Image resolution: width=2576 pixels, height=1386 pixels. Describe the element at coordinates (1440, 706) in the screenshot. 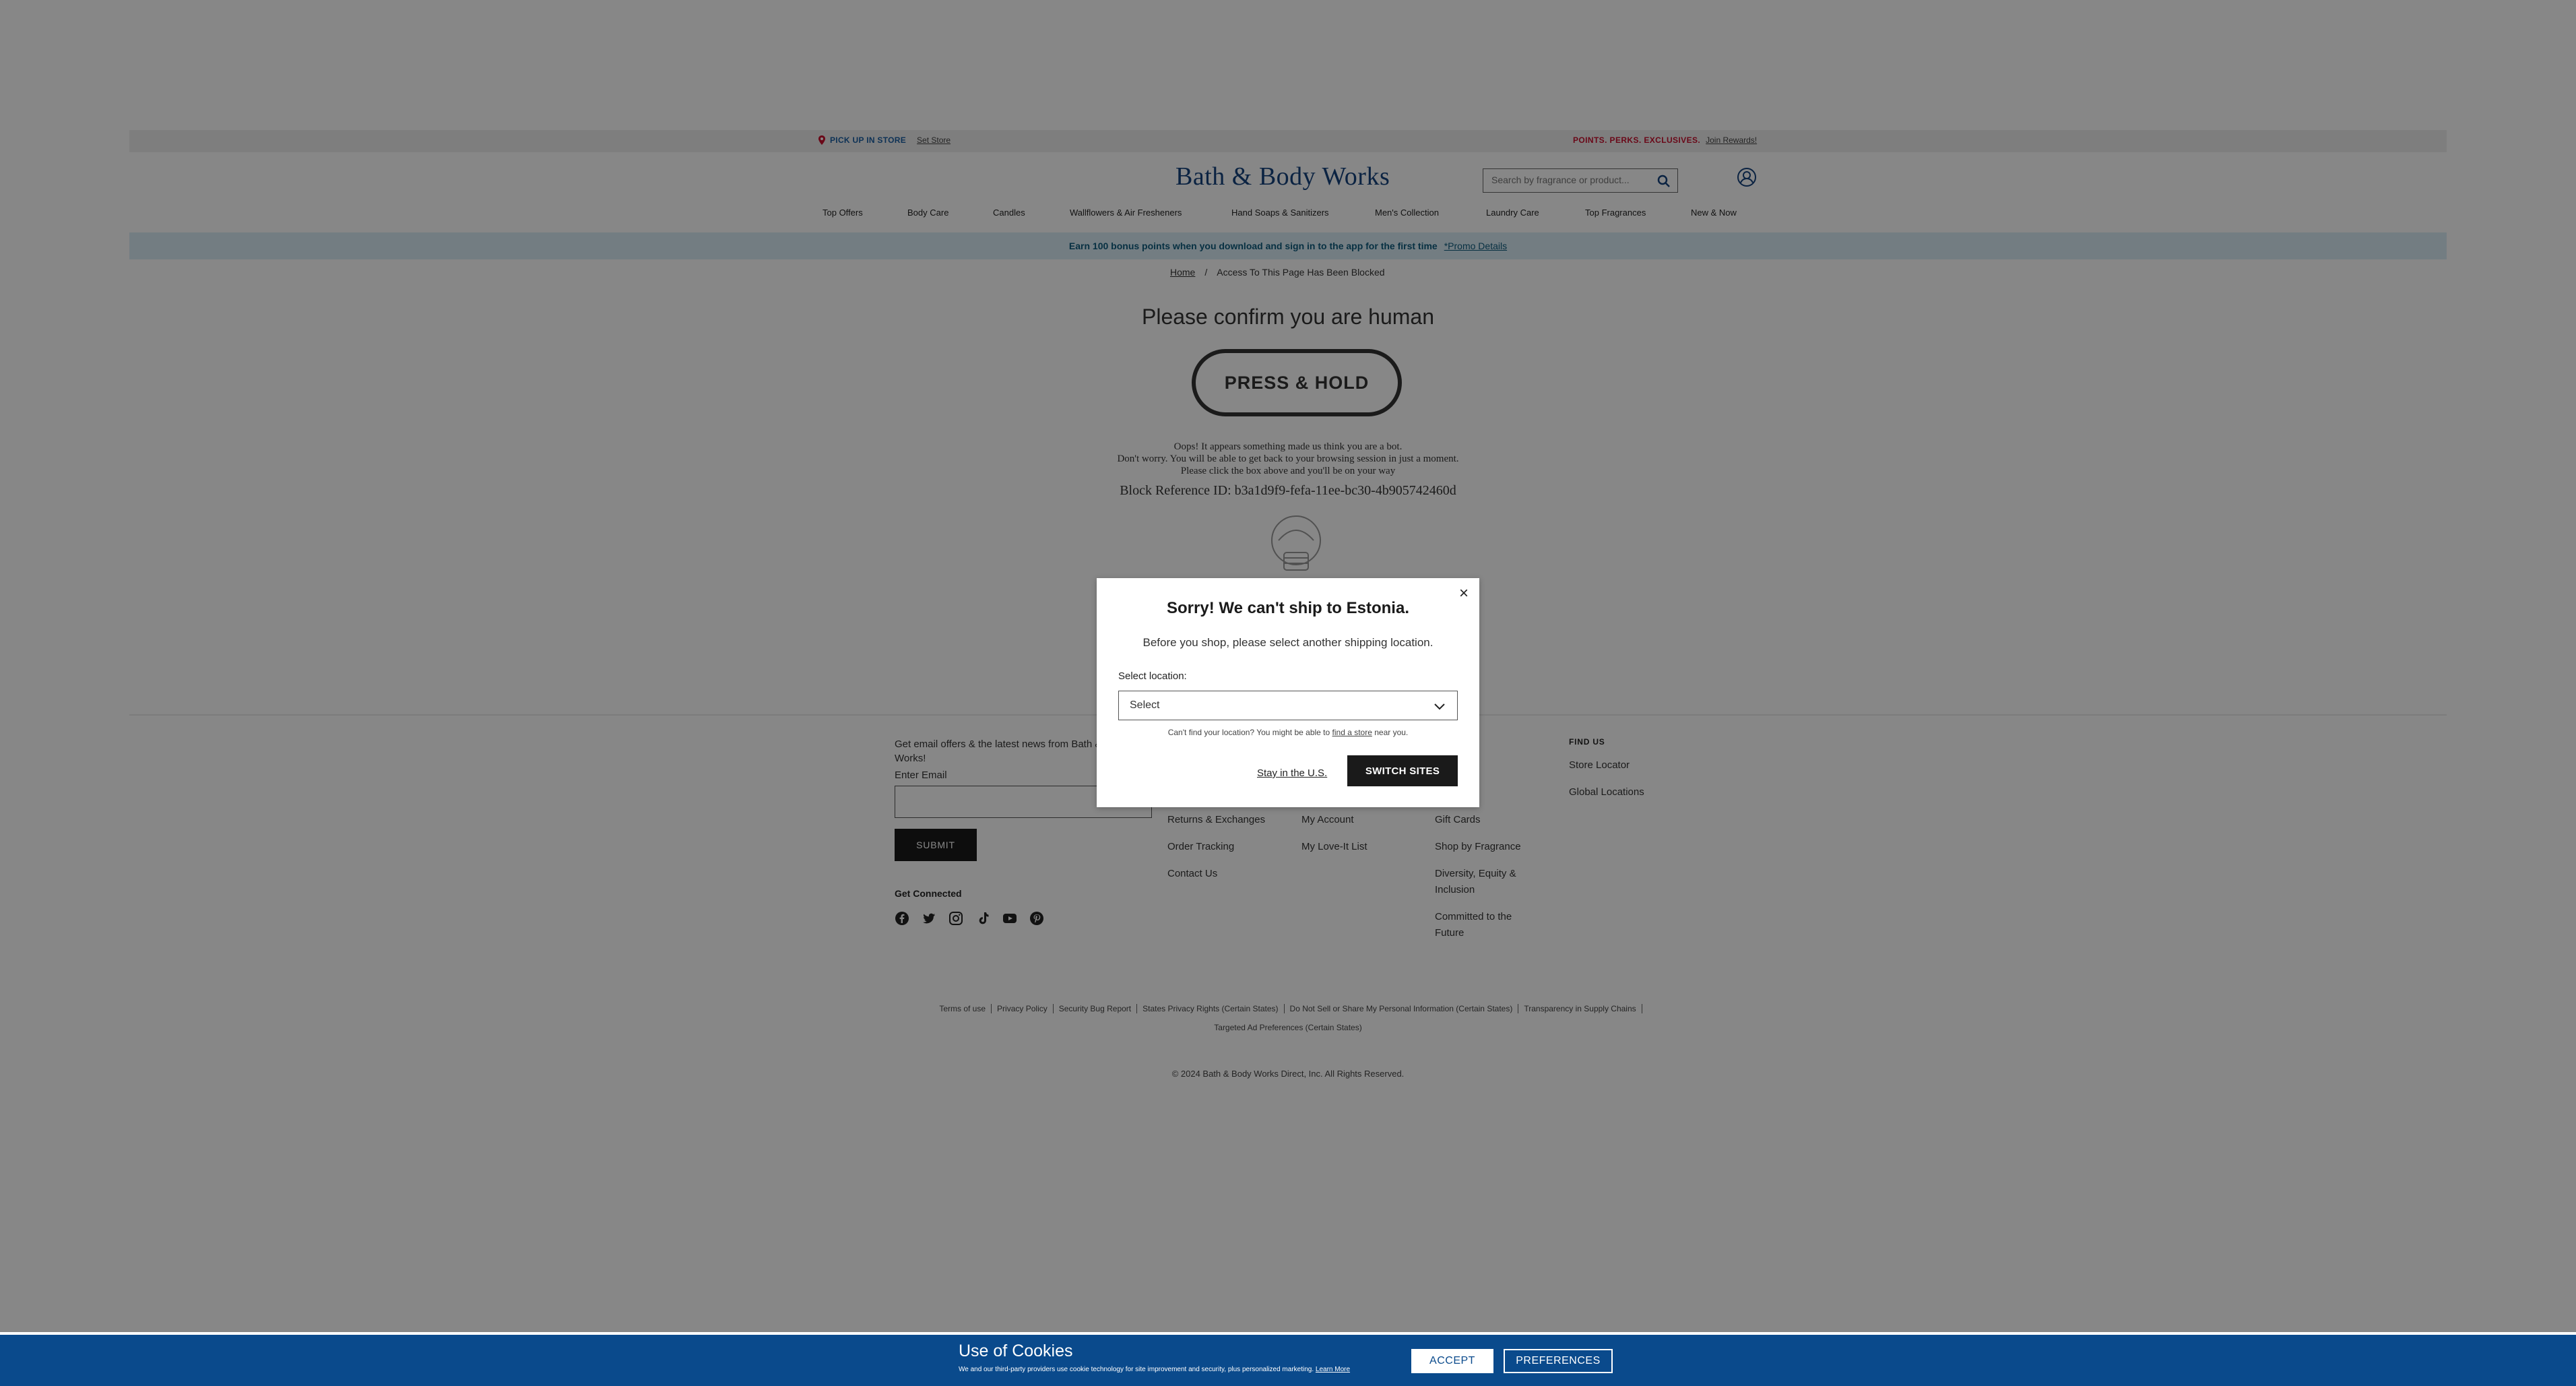

I see `chevron-down-icon` at that location.